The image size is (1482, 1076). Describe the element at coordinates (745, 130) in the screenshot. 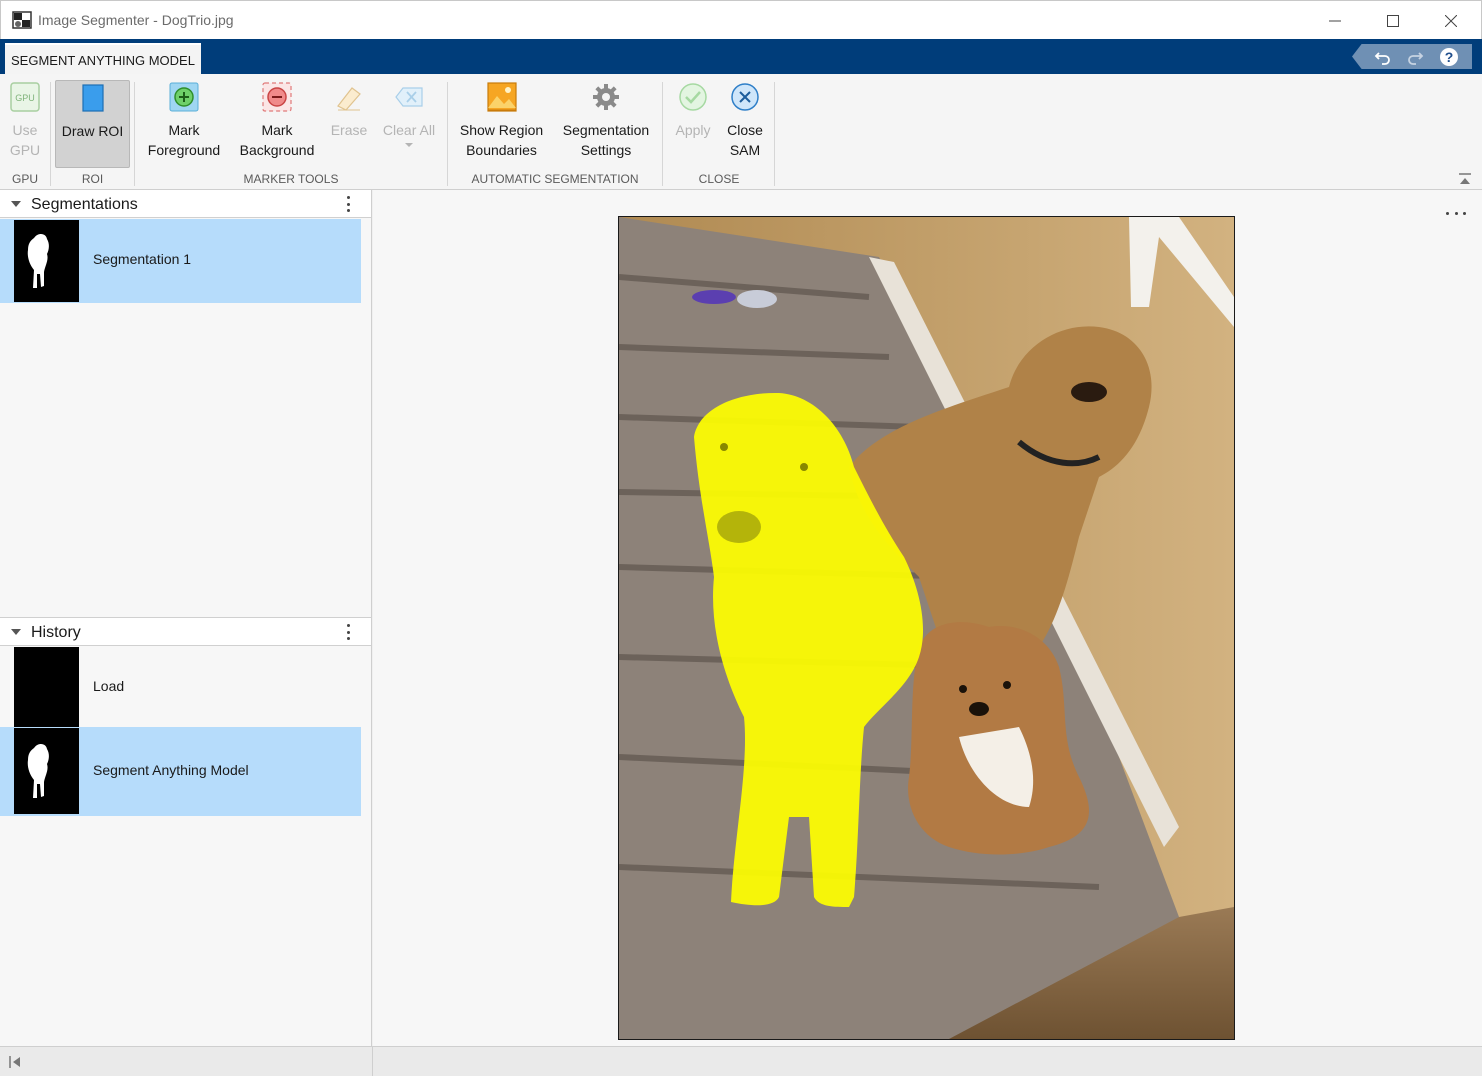

I see `close-sam-label-1: Close` at that location.